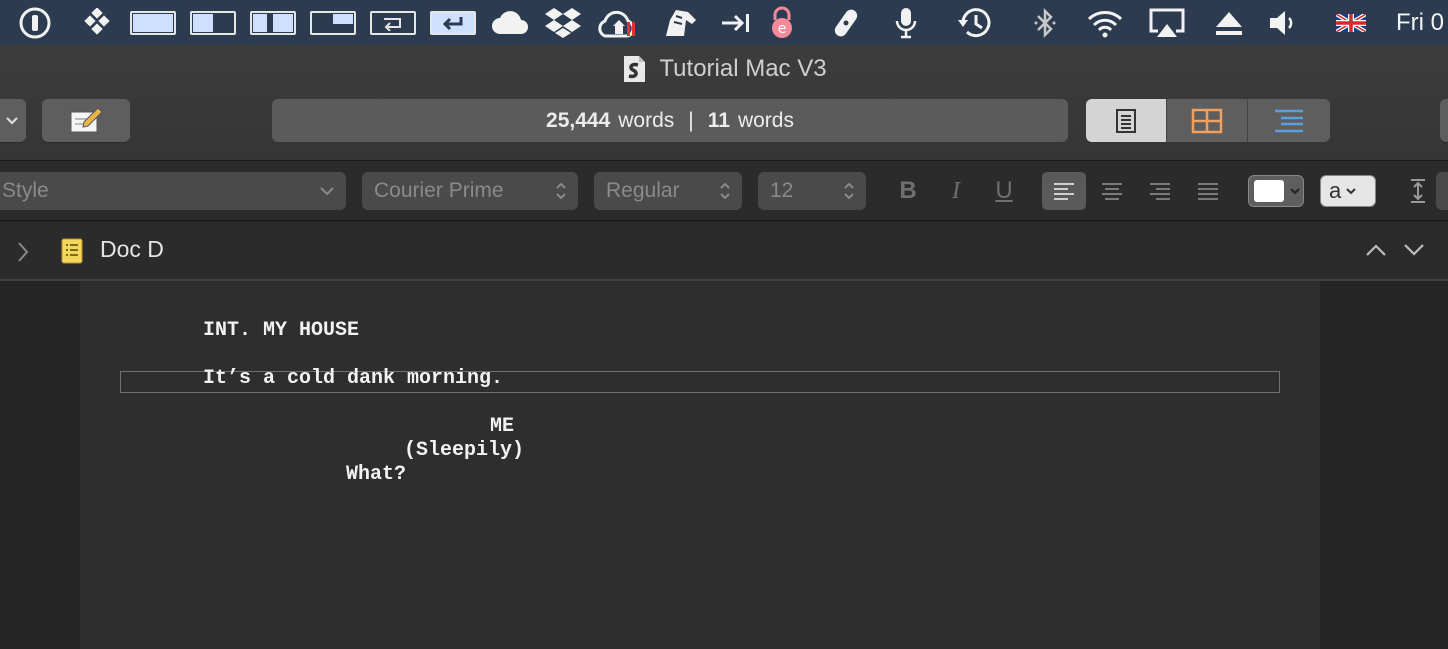 The width and height of the screenshot is (1448, 649). Describe the element at coordinates (635, 69) in the screenshot. I see `scrivener-document-icon` at that location.